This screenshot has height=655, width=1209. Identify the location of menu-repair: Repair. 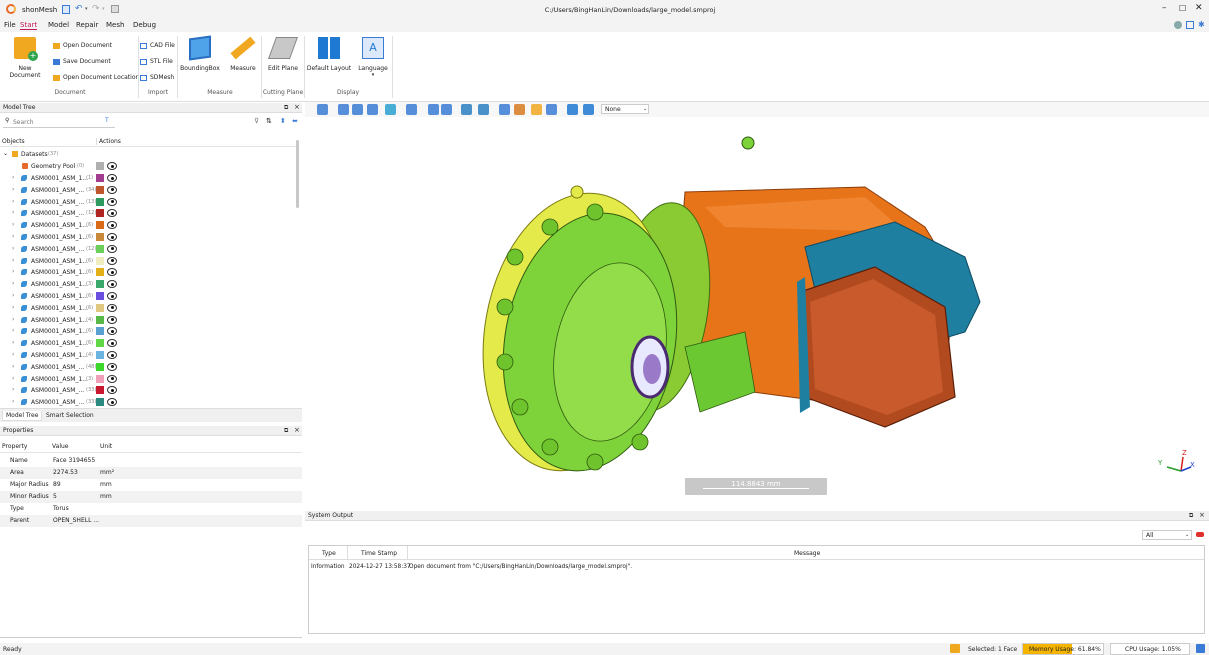
(87, 25).